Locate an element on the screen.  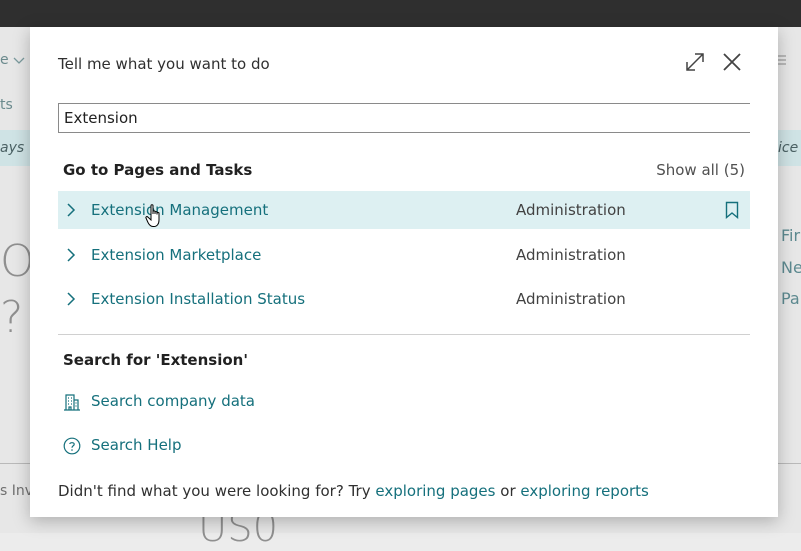
close-icon is located at coordinates (732, 62).